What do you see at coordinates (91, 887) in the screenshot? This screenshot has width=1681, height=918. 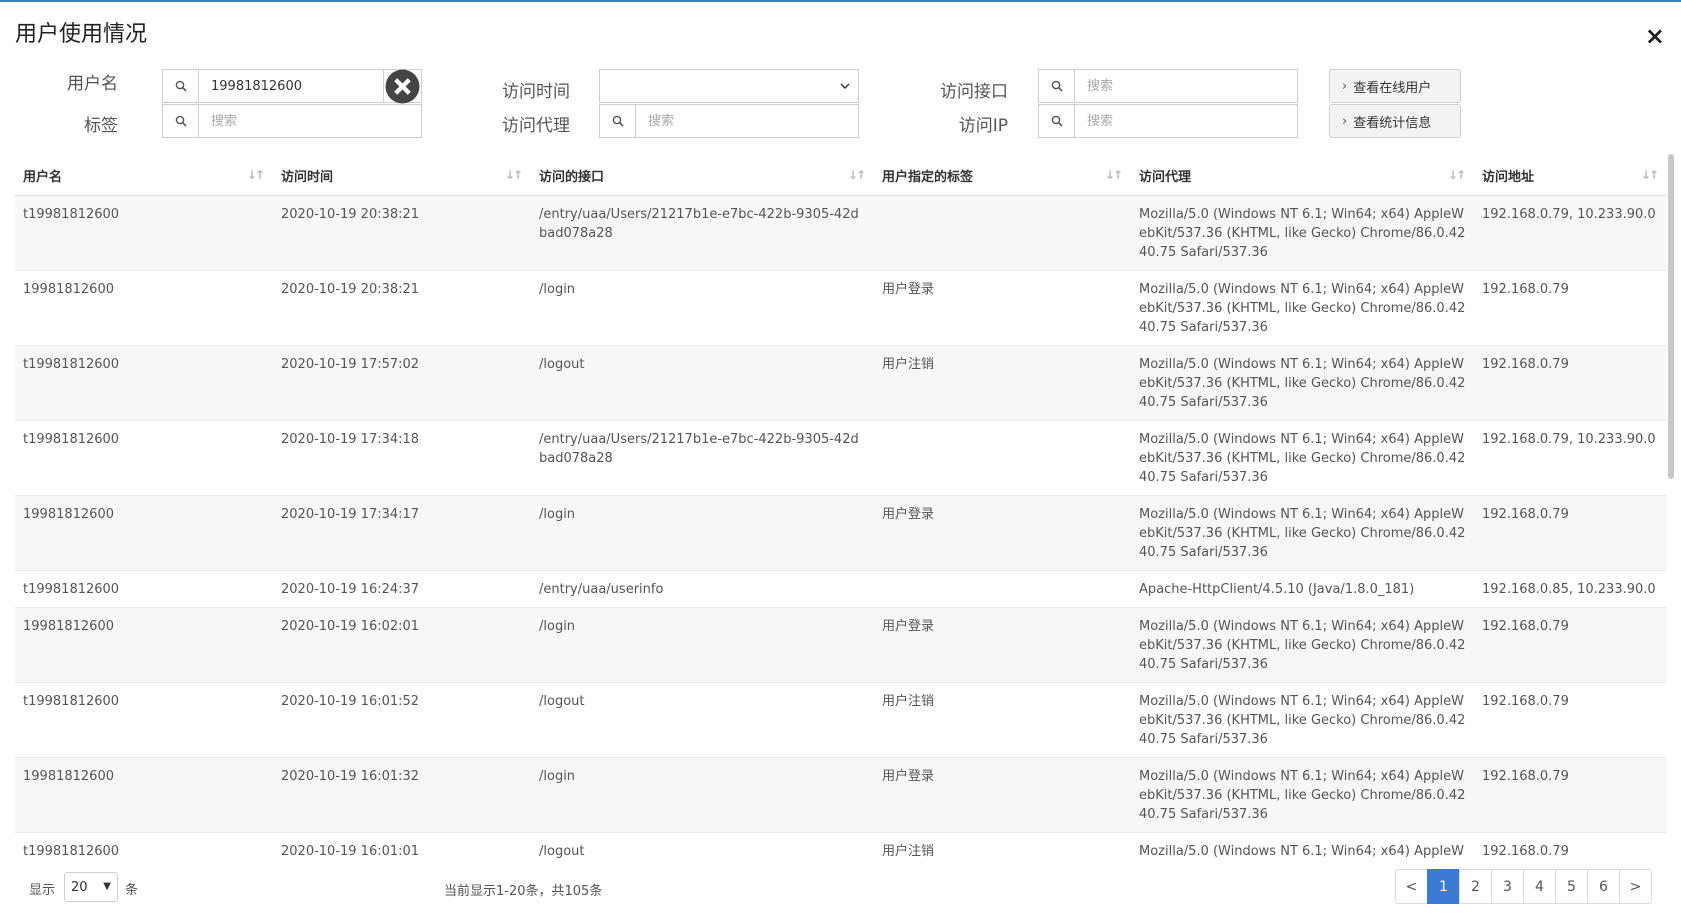 I see `page-size-select: 20 ▼` at bounding box center [91, 887].